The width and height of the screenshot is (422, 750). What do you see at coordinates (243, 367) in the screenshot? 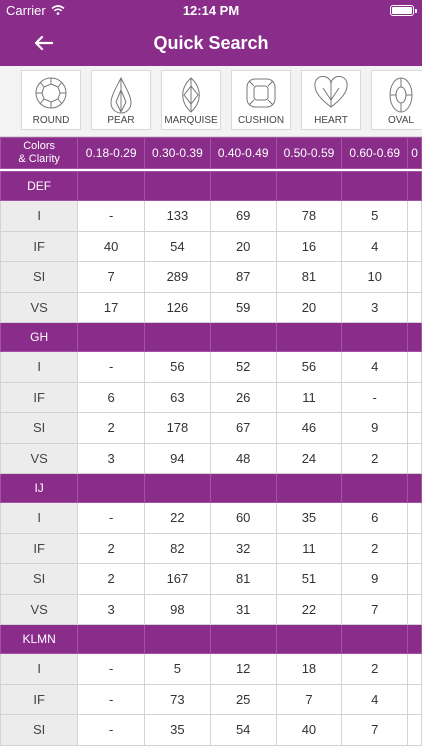
I see `count-cell: 52` at bounding box center [243, 367].